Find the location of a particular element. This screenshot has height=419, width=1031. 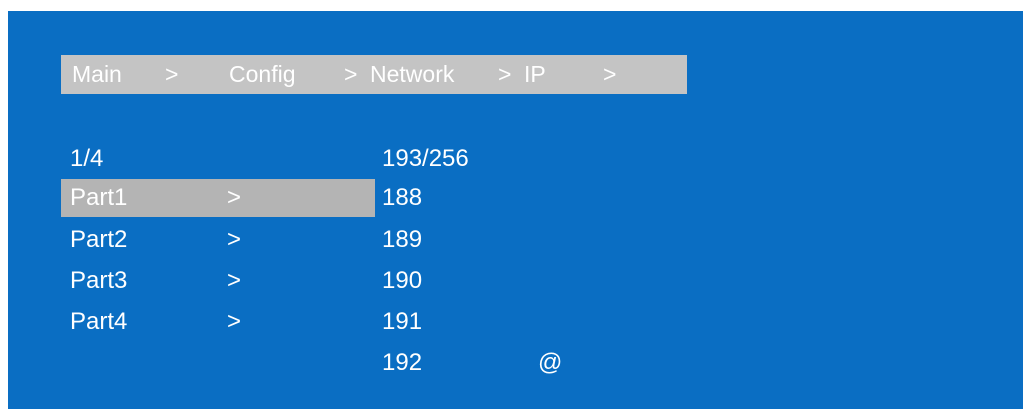

list-item: 188 is located at coordinates (402, 198).